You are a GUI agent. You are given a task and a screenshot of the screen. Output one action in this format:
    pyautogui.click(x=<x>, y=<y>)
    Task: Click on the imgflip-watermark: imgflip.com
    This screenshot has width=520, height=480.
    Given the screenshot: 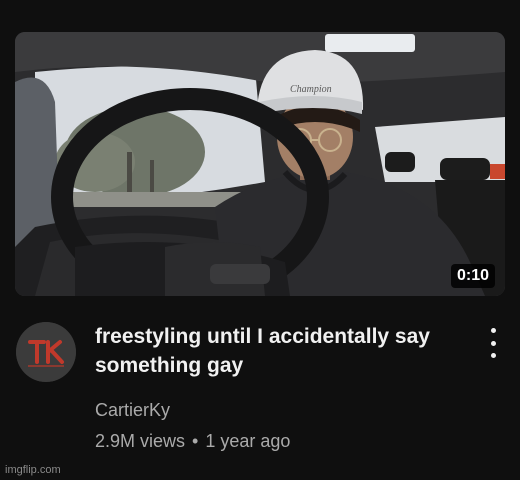 What is the action you would take?
    pyautogui.click(x=33, y=470)
    